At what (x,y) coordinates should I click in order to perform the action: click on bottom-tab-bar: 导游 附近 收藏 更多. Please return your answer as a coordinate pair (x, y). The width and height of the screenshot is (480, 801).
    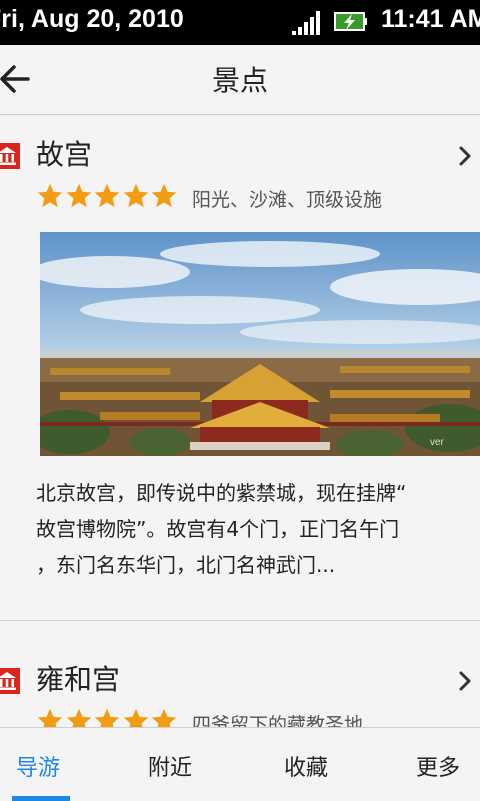
    Looking at the image, I should click on (240, 764).